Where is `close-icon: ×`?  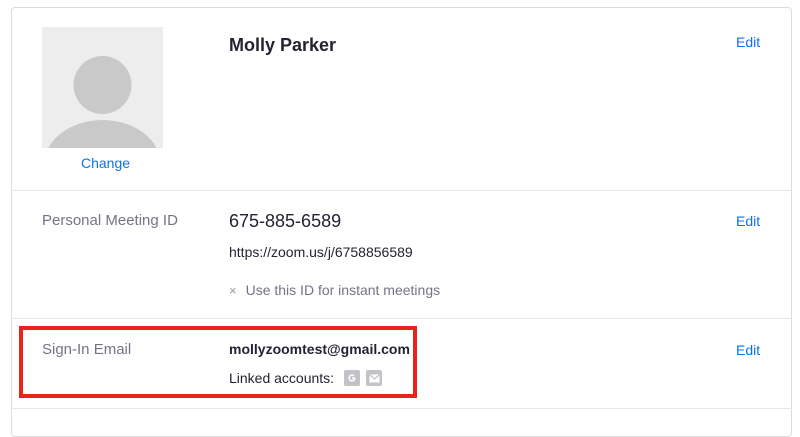
close-icon: × is located at coordinates (233, 290).